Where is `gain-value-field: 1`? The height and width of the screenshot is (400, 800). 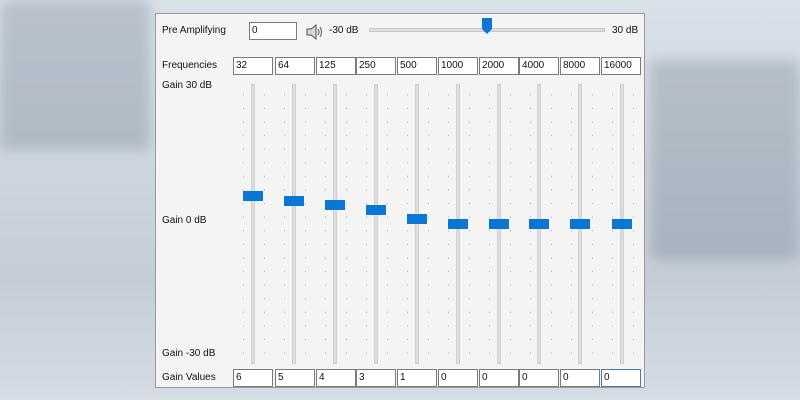 gain-value-field: 1 is located at coordinates (417, 378).